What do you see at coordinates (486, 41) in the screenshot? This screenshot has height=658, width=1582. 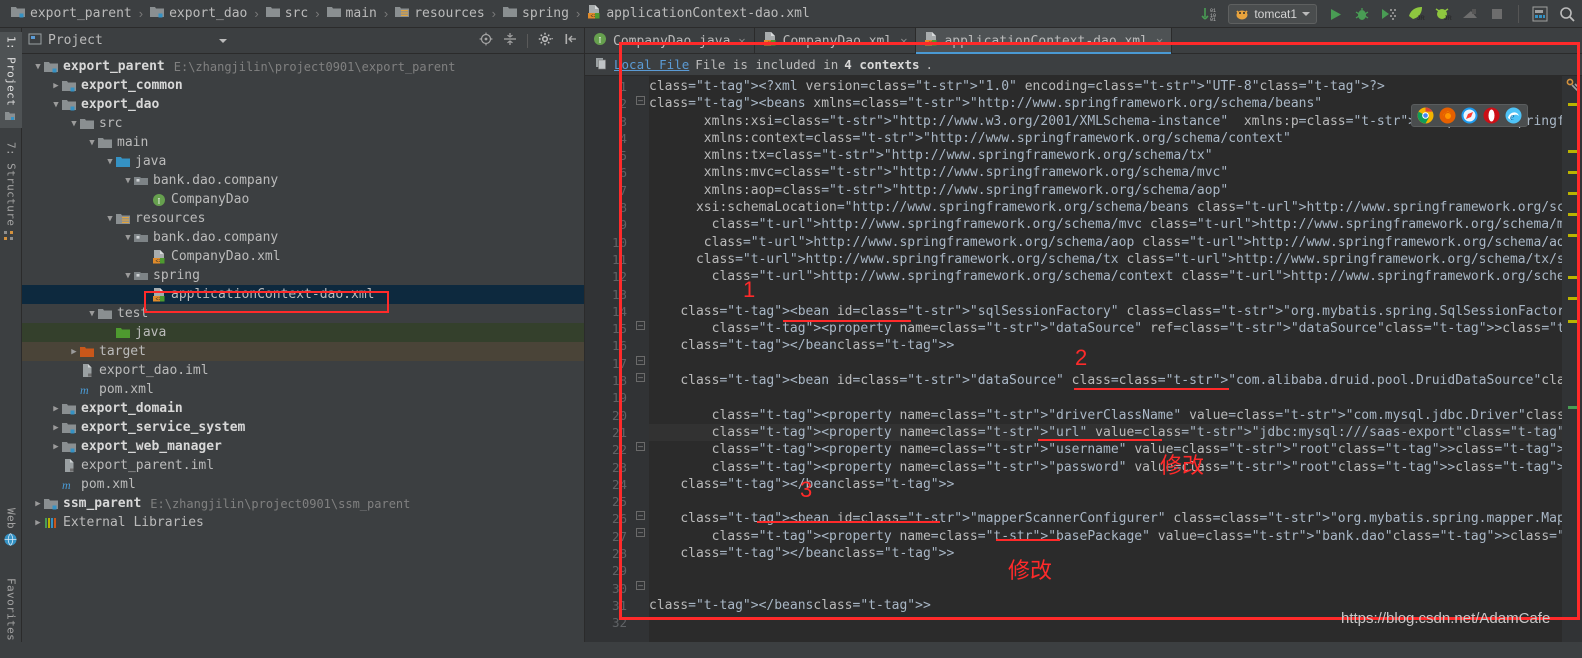 I see `locate-icon` at bounding box center [486, 41].